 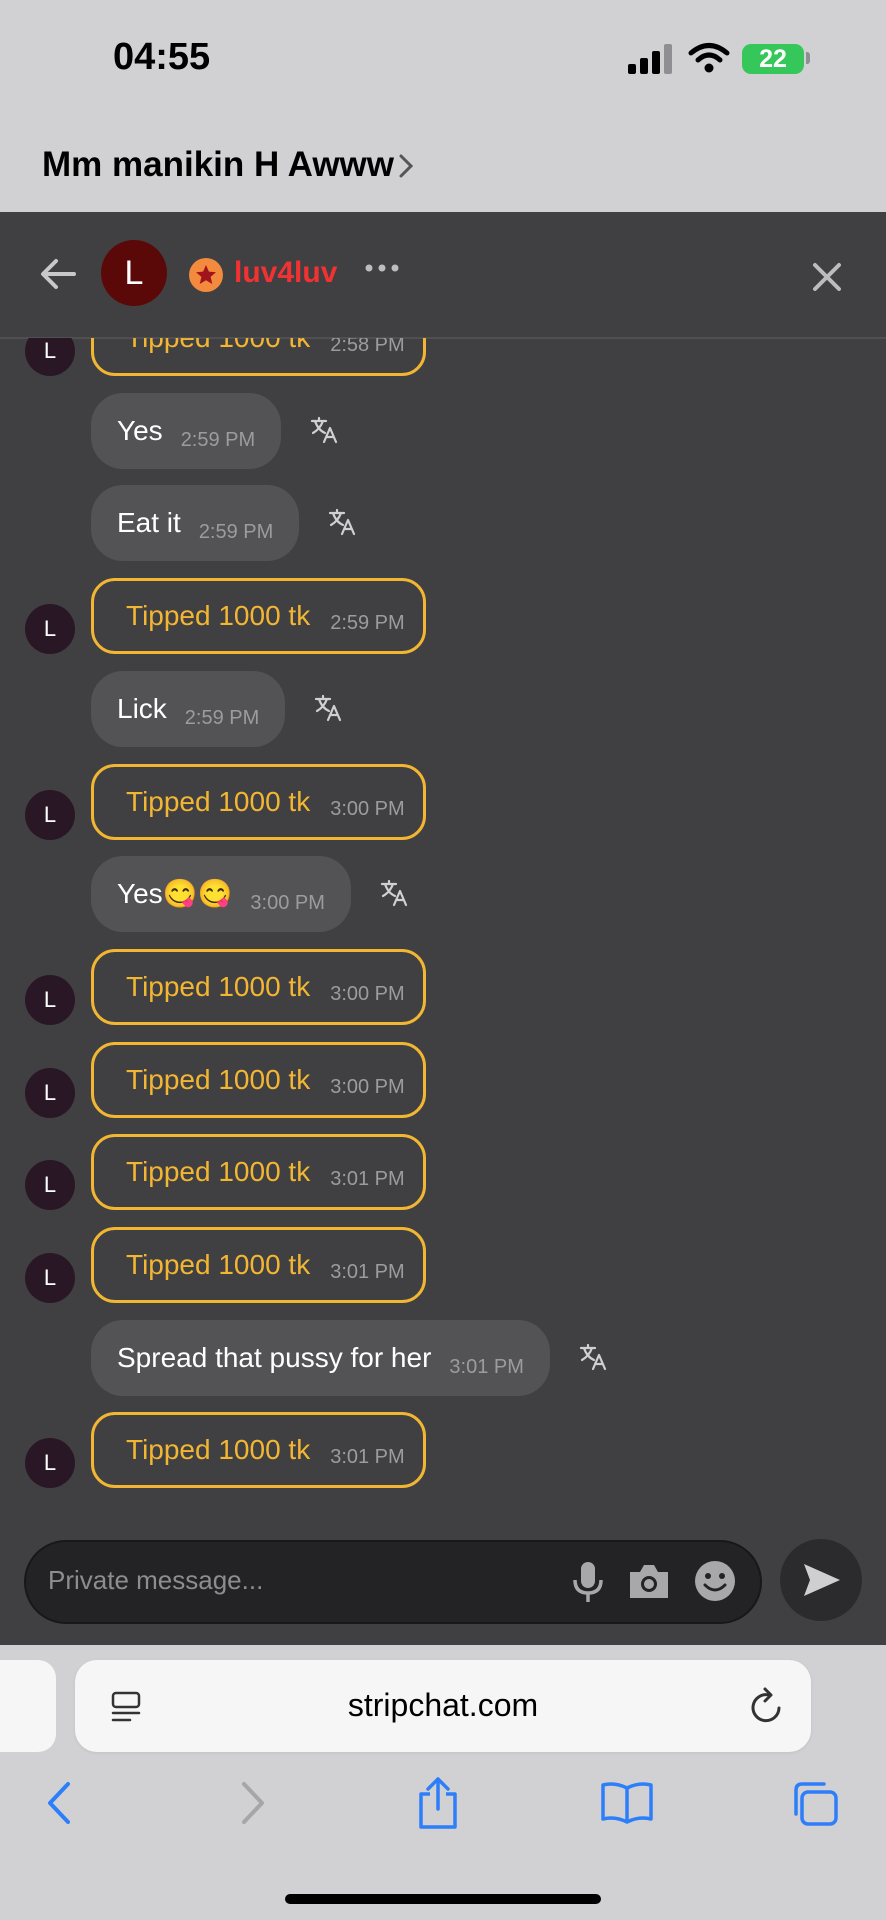 What do you see at coordinates (142, 708) in the screenshot?
I see `message-text: Lick` at bounding box center [142, 708].